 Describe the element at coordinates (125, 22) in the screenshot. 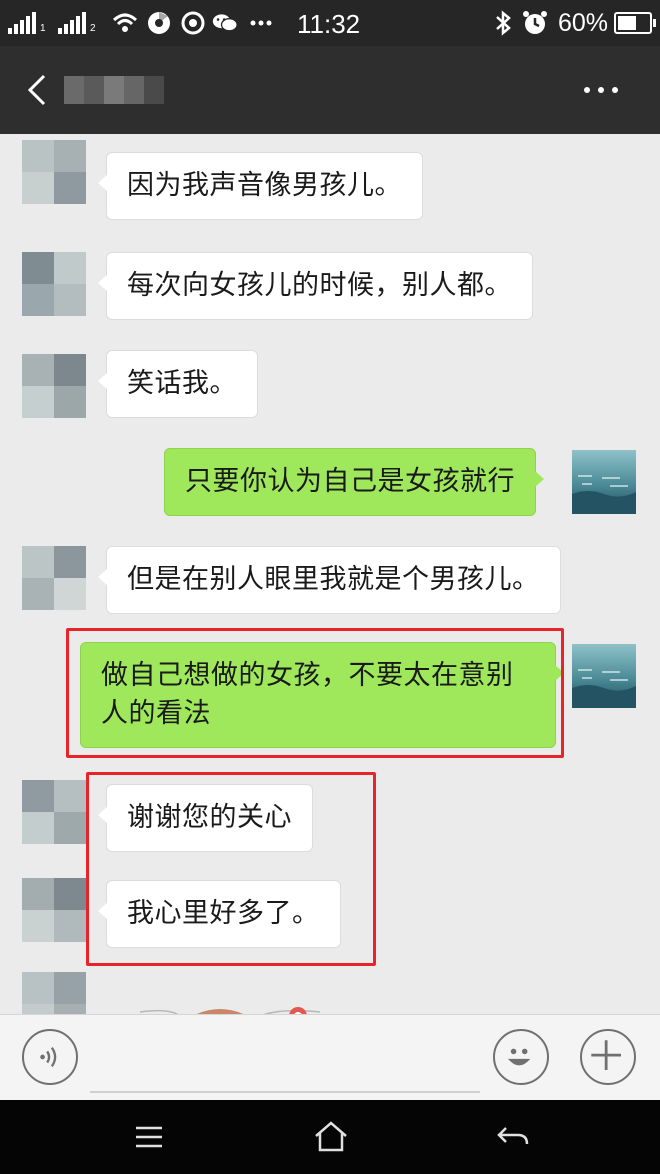

I see `wifi-icon` at that location.